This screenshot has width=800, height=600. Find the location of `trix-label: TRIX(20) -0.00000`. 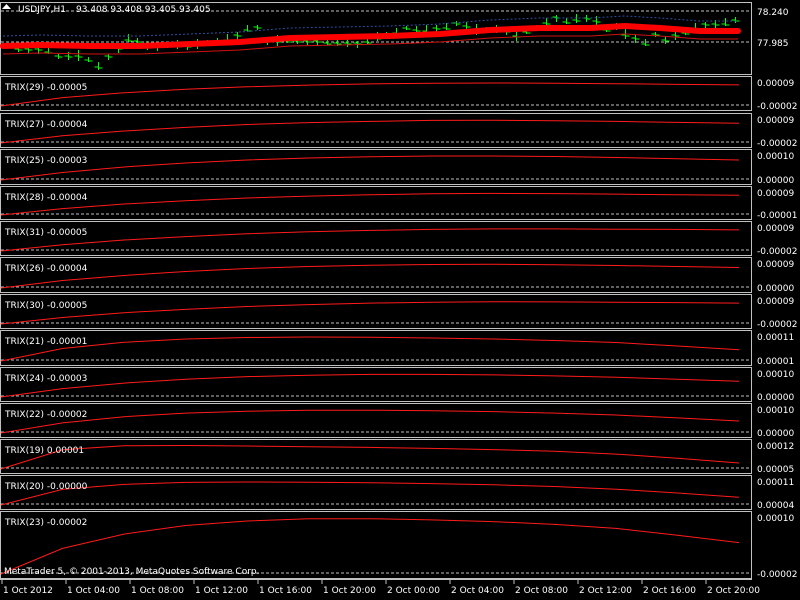

trix-label: TRIX(20) -0.00000 is located at coordinates (46, 487).